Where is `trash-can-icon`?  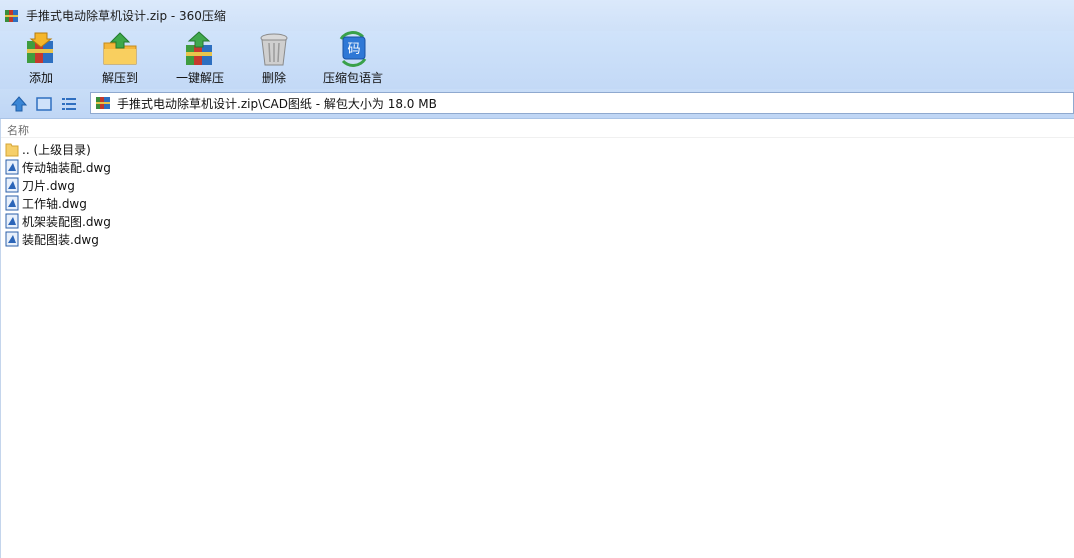
trash-can-icon is located at coordinates (274, 49).